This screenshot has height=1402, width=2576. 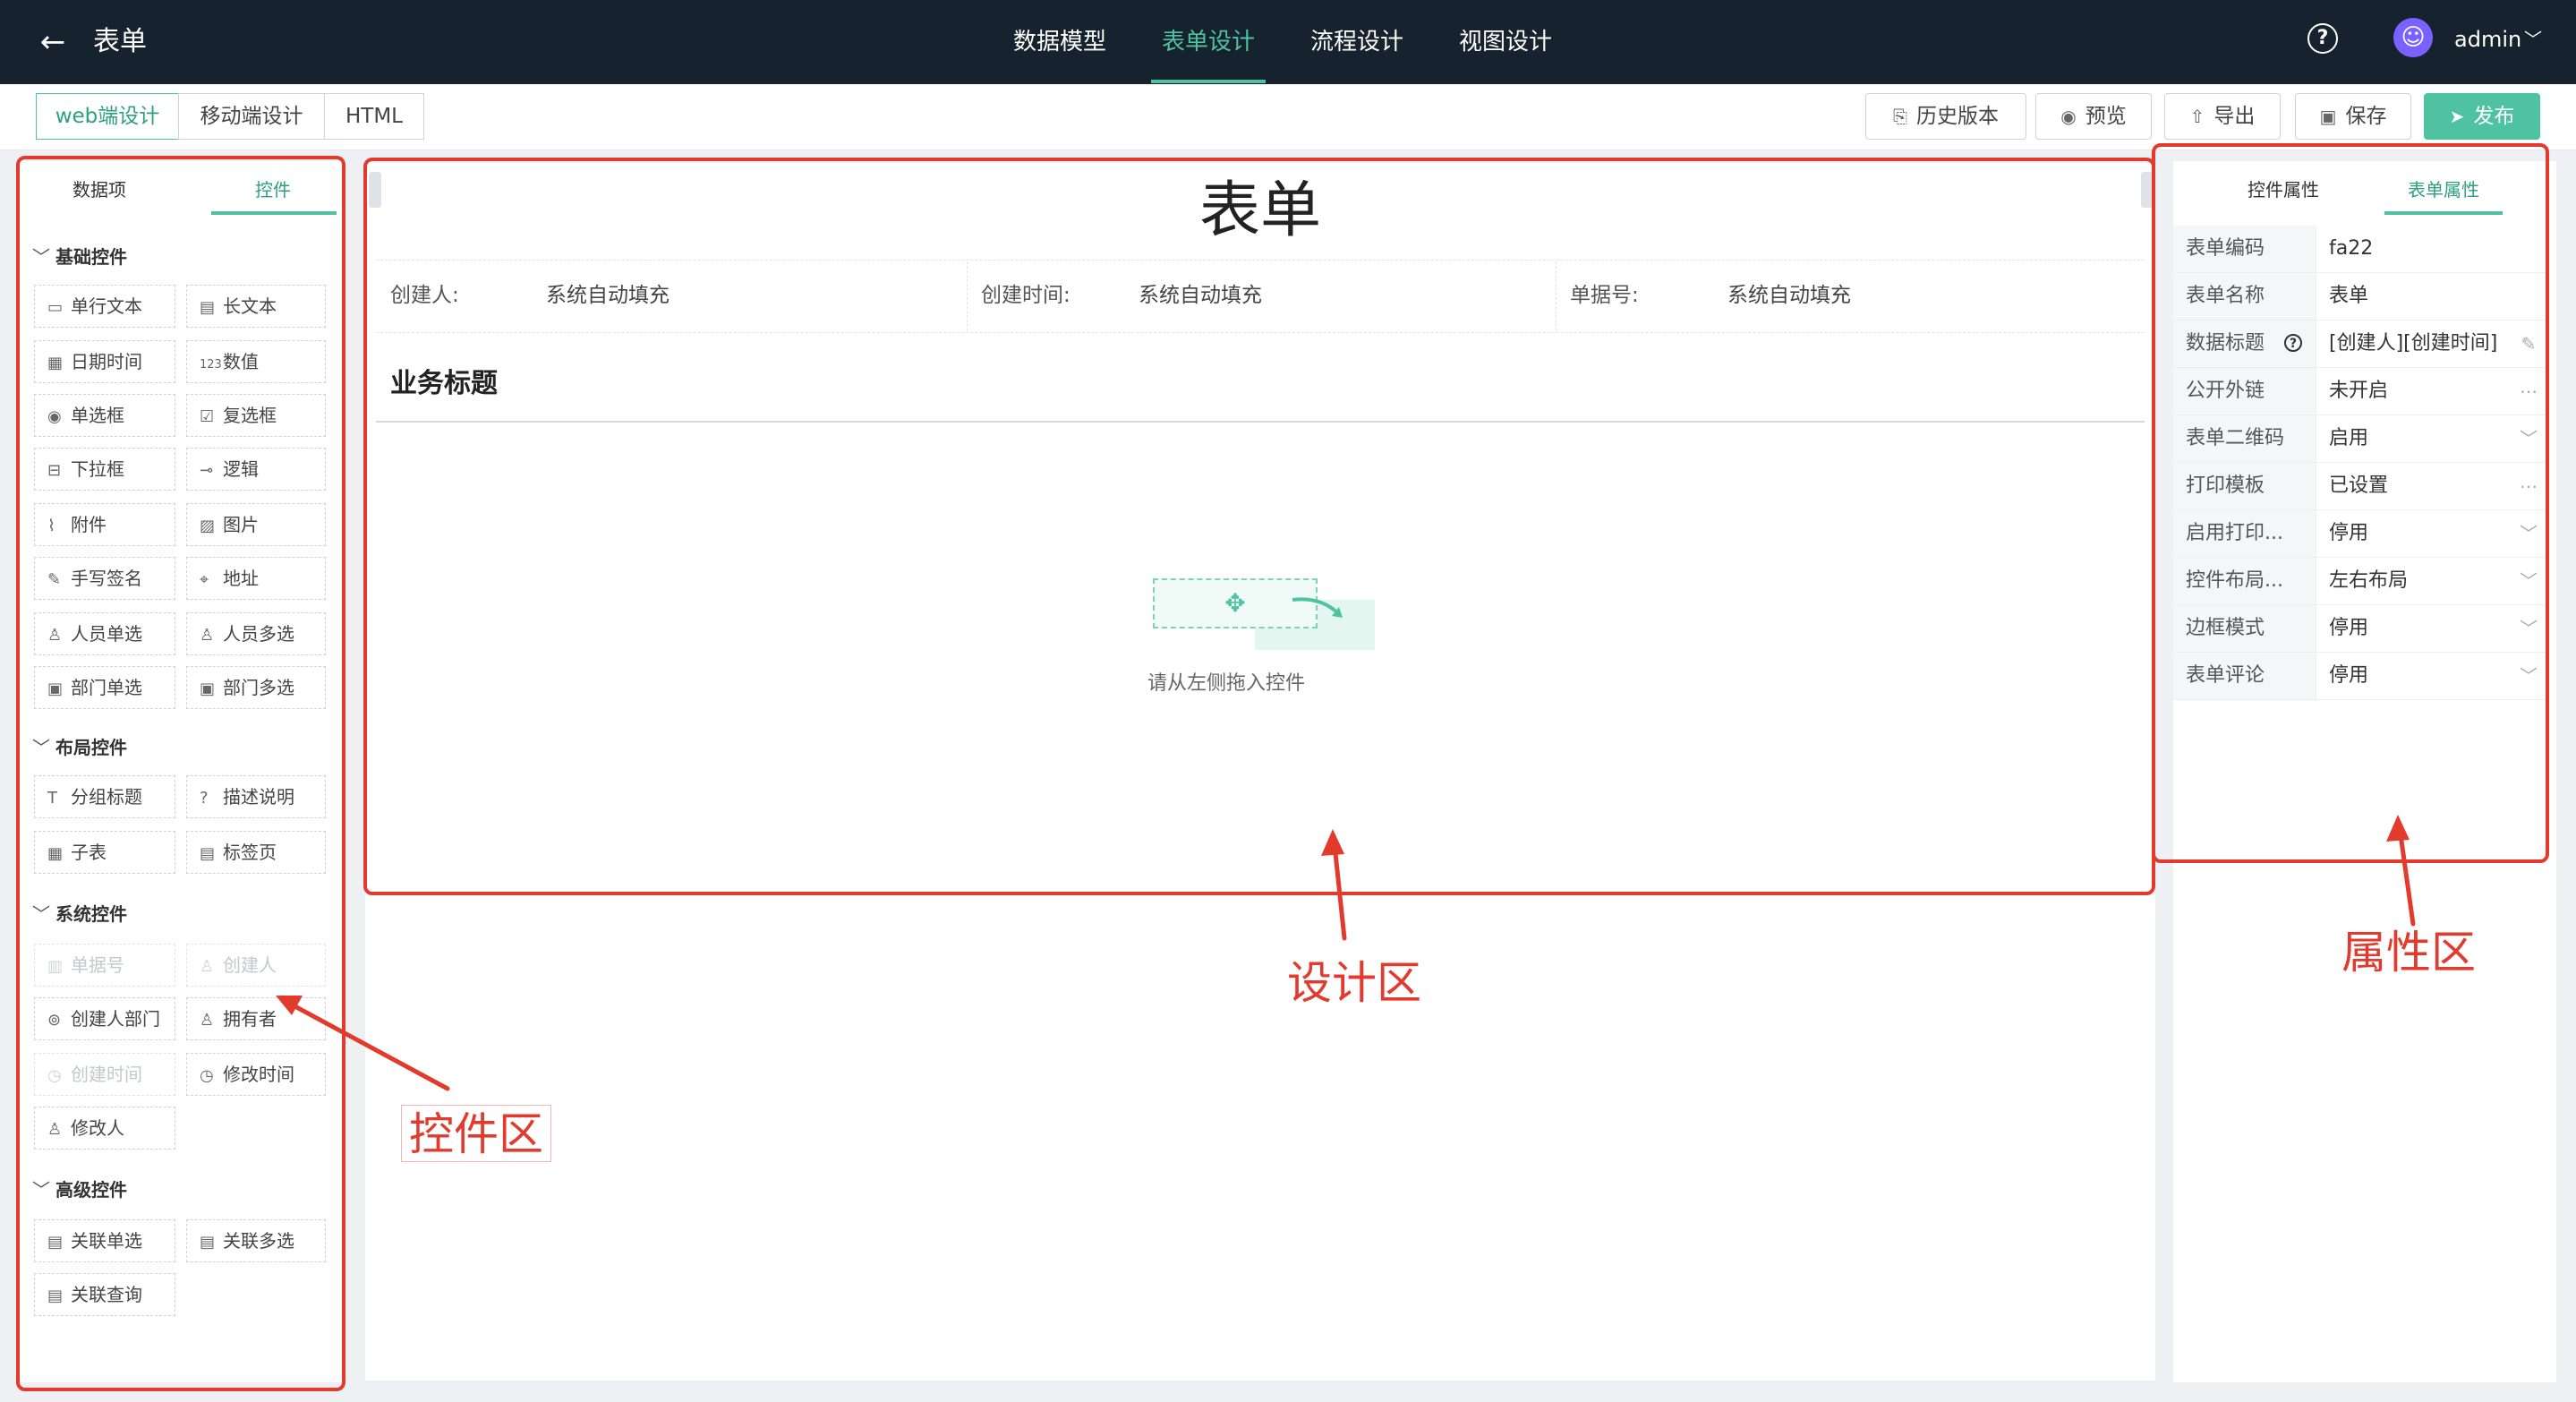 What do you see at coordinates (1354, 983) in the screenshot?
I see `design-area-label: 设计区` at bounding box center [1354, 983].